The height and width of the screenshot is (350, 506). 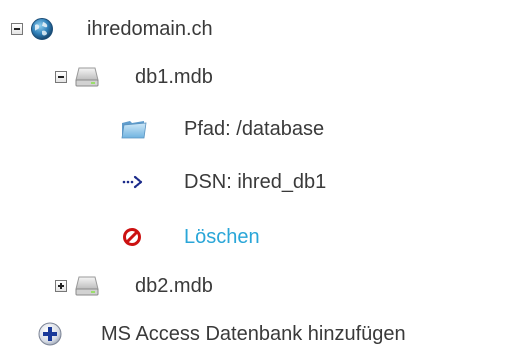 What do you see at coordinates (134, 129) in the screenshot?
I see `folder-icon` at bounding box center [134, 129].